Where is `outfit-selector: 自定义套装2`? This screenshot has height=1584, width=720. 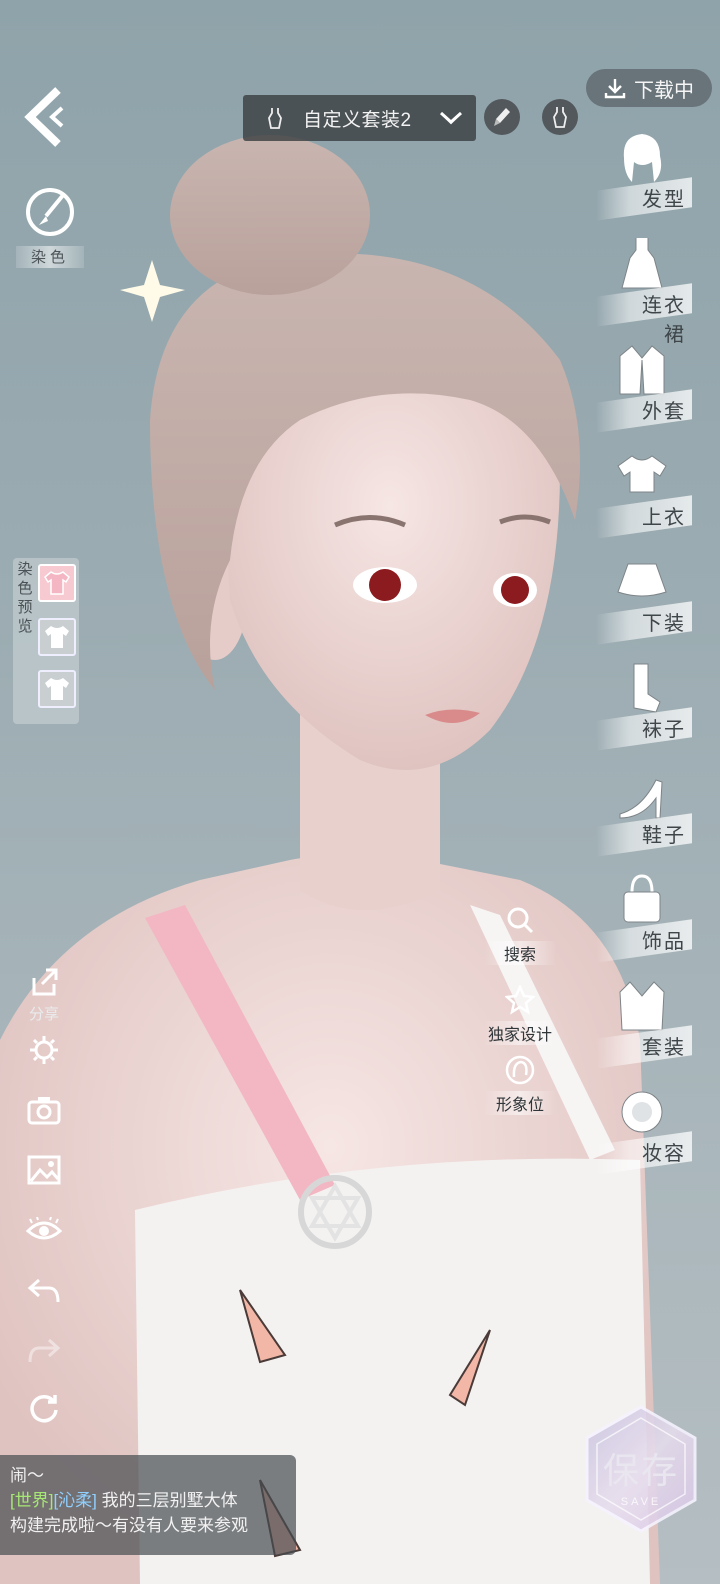 outfit-selector: 自定义套装2 is located at coordinates (359, 118).